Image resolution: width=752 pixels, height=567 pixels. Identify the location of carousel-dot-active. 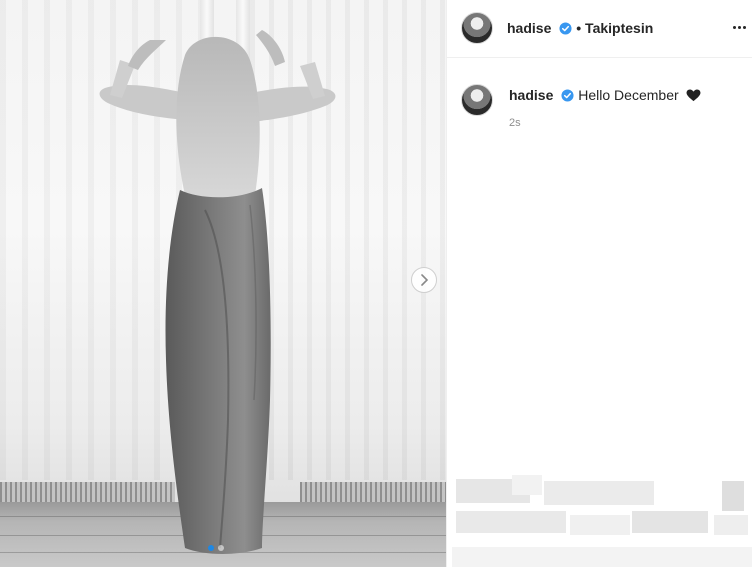
(211, 548).